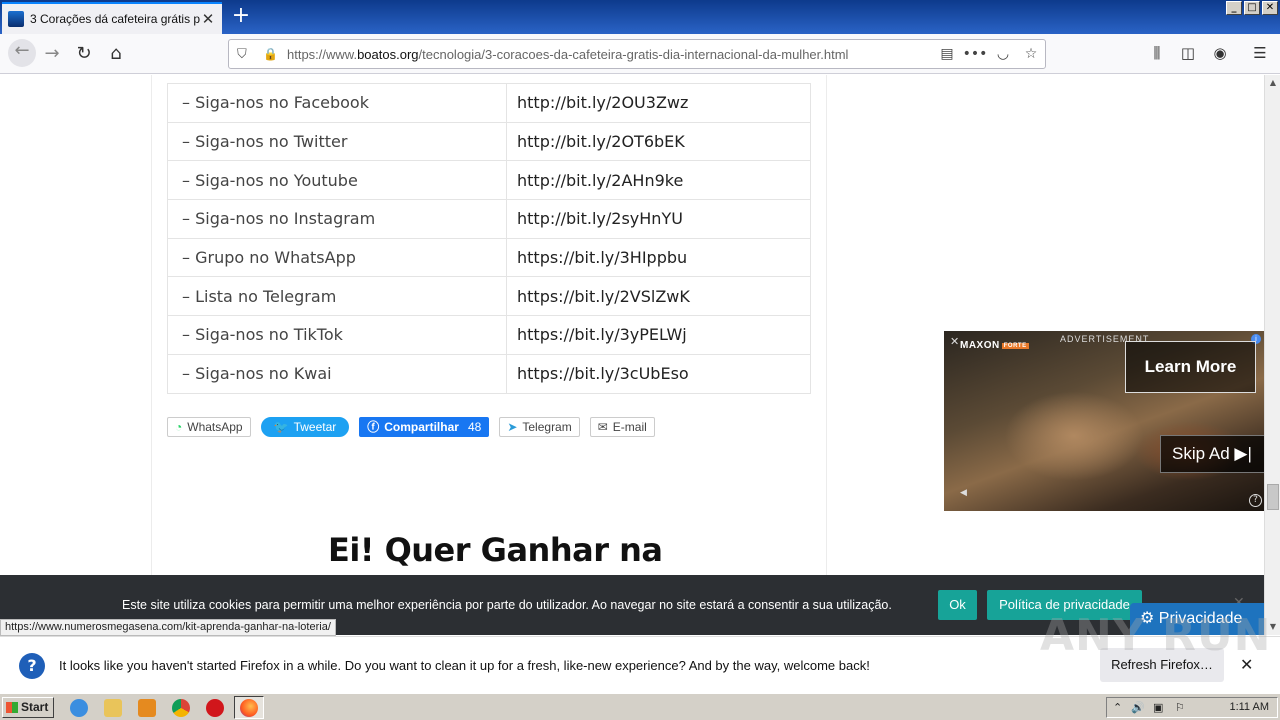 The image size is (1280, 720). What do you see at coordinates (215, 708) in the screenshot?
I see `opera-icon` at bounding box center [215, 708].